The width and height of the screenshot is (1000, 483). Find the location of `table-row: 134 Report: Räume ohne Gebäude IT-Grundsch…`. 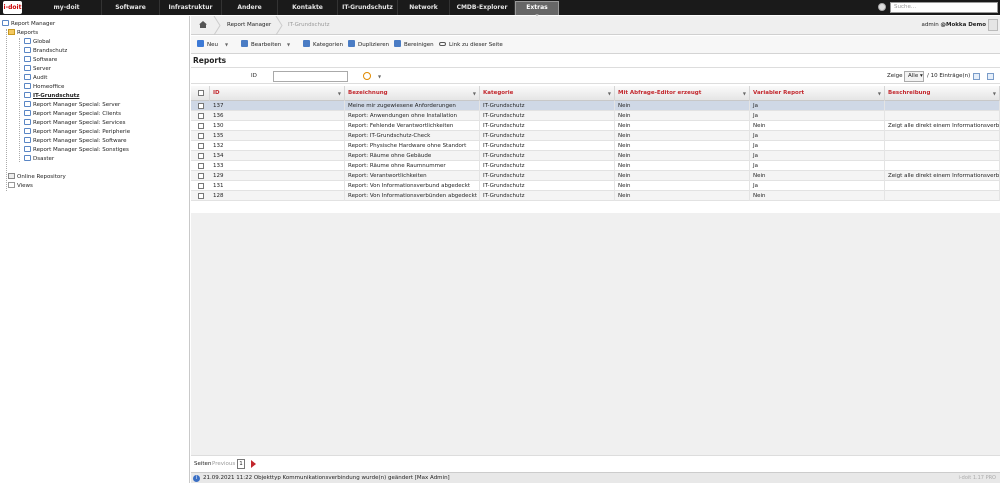

table-row: 134 Report: Räume ohne Gebäude IT-Grundsch… is located at coordinates (595, 156).